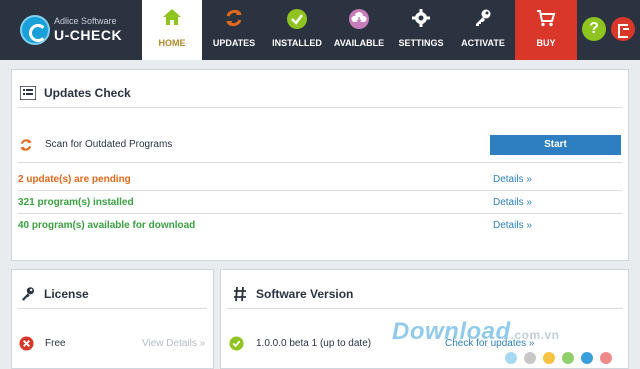 This screenshot has width=640, height=369. Describe the element at coordinates (87, 93) in the screenshot. I see `updates-check-title: Updates Check` at that location.